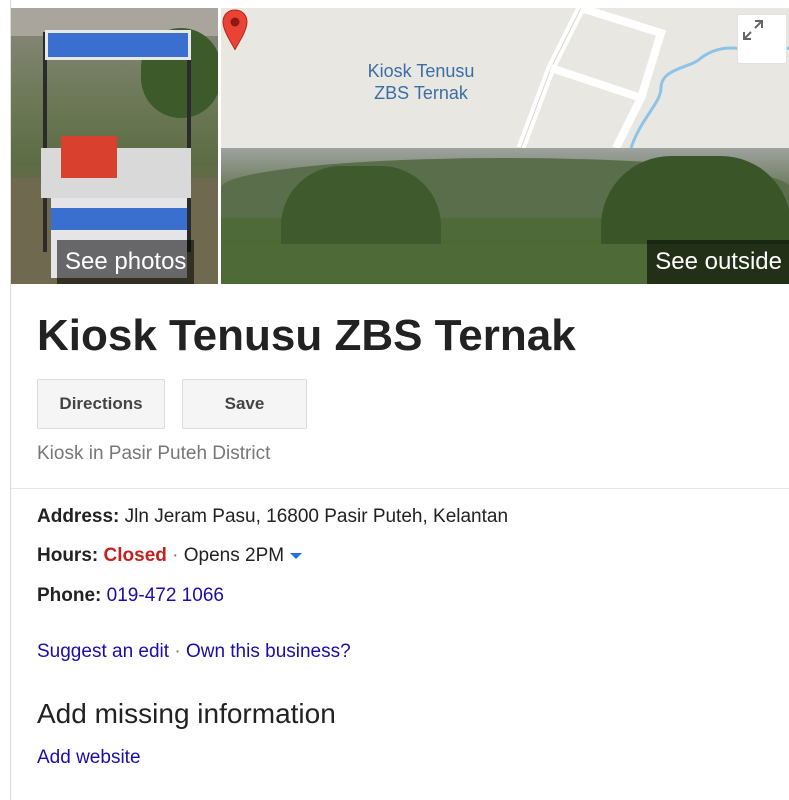  What do you see at coordinates (78, 516) in the screenshot?
I see `address-label: Address:` at bounding box center [78, 516].